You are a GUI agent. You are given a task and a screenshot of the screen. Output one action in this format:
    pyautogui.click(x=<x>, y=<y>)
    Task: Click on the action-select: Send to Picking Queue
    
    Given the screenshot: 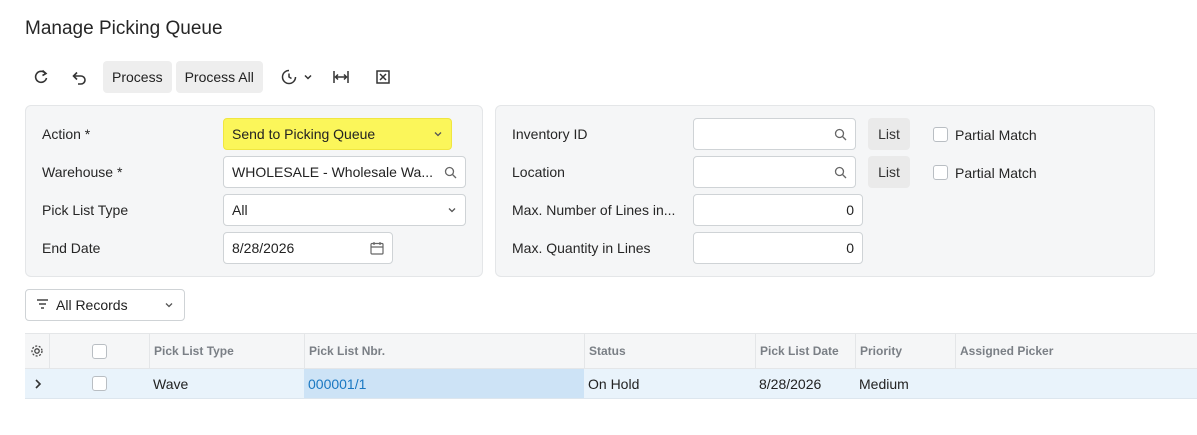 What is the action you would take?
    pyautogui.click(x=337, y=134)
    